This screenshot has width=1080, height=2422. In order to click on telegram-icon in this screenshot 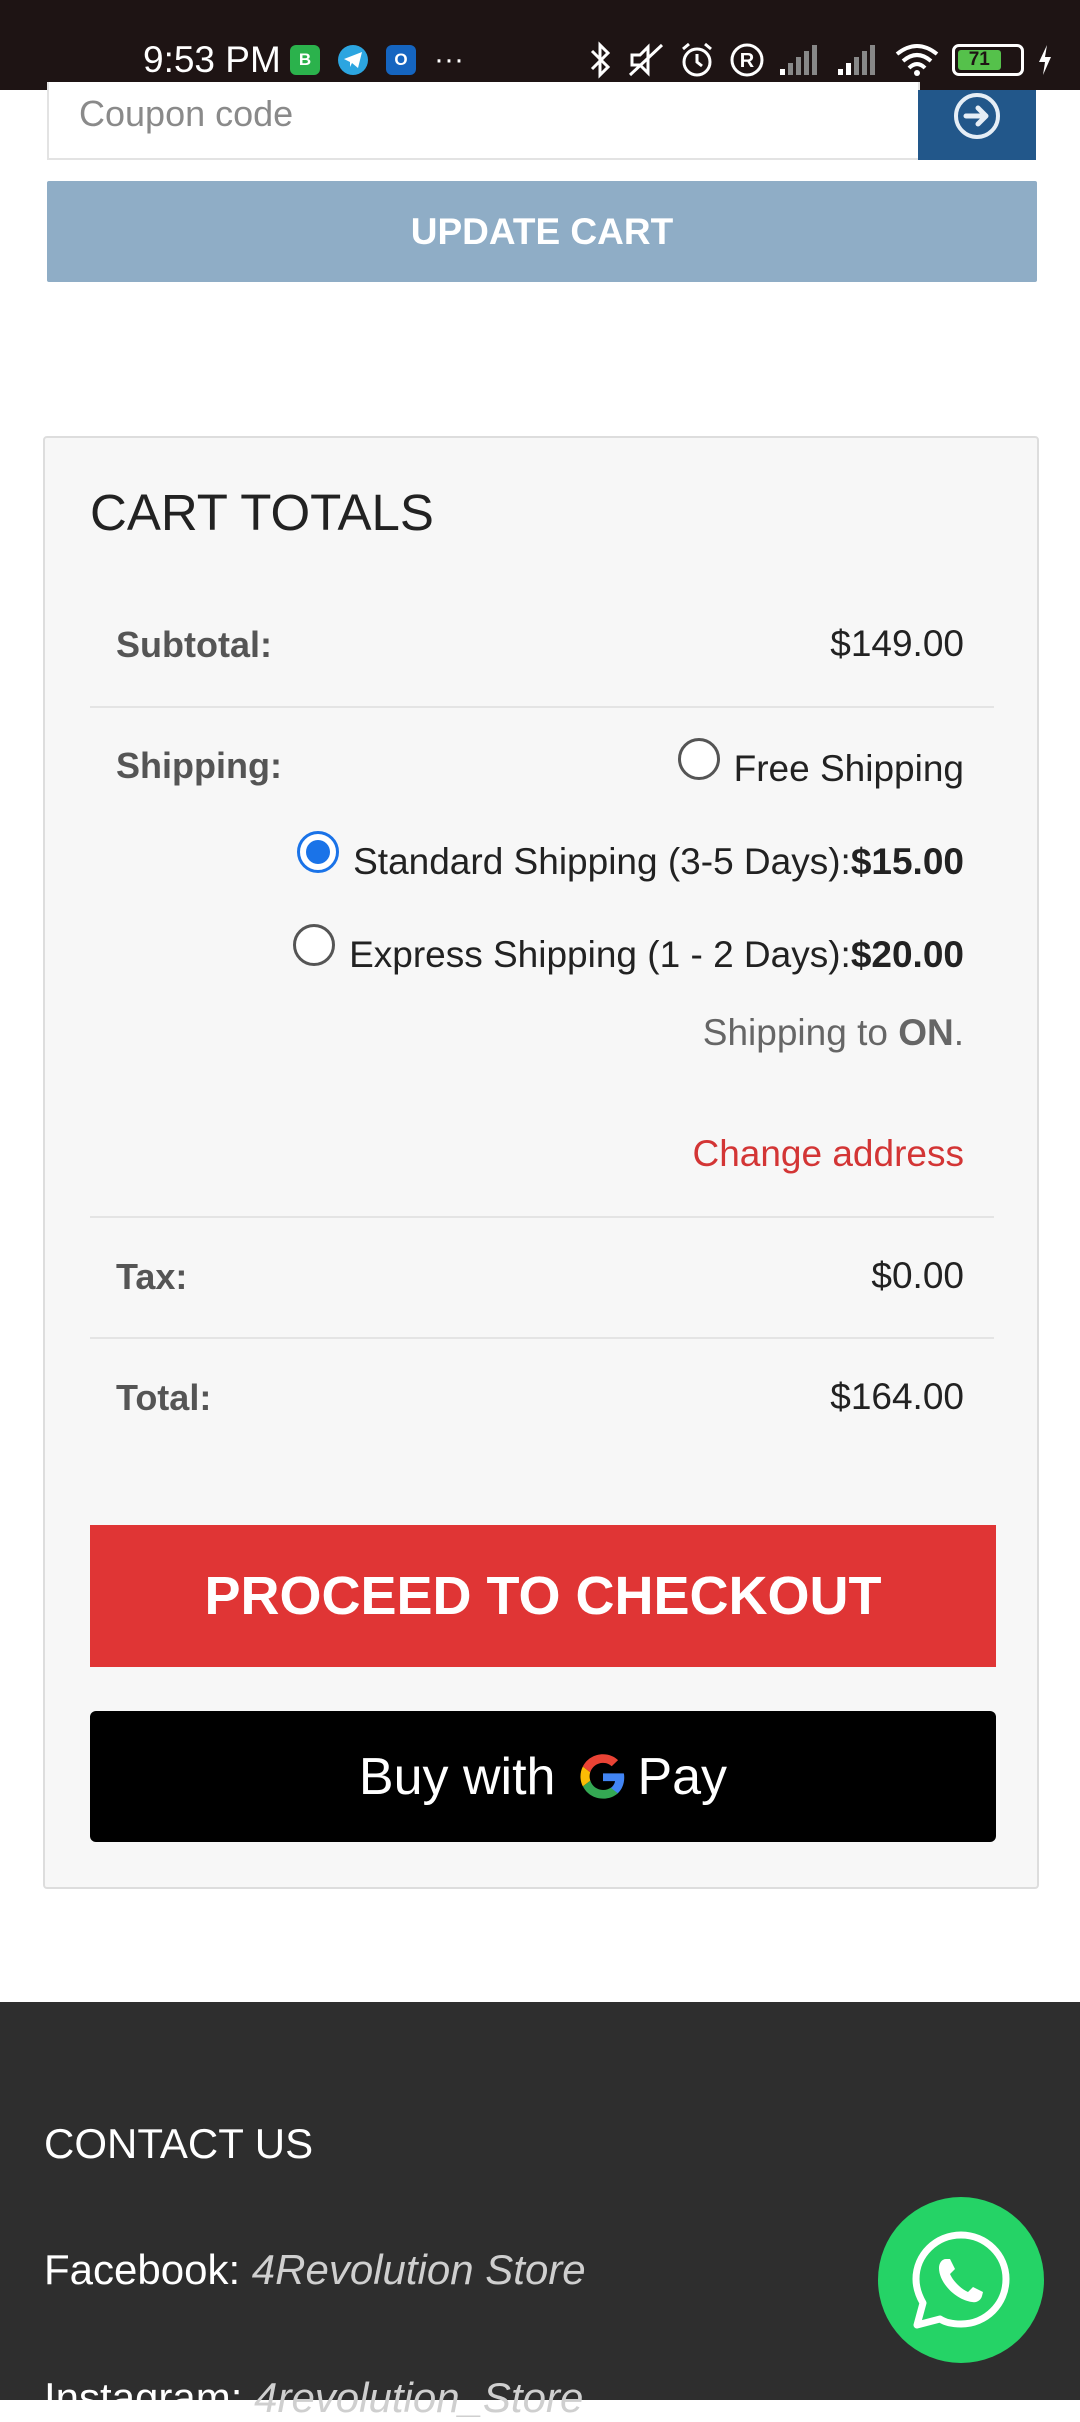, I will do `click(353, 60)`.